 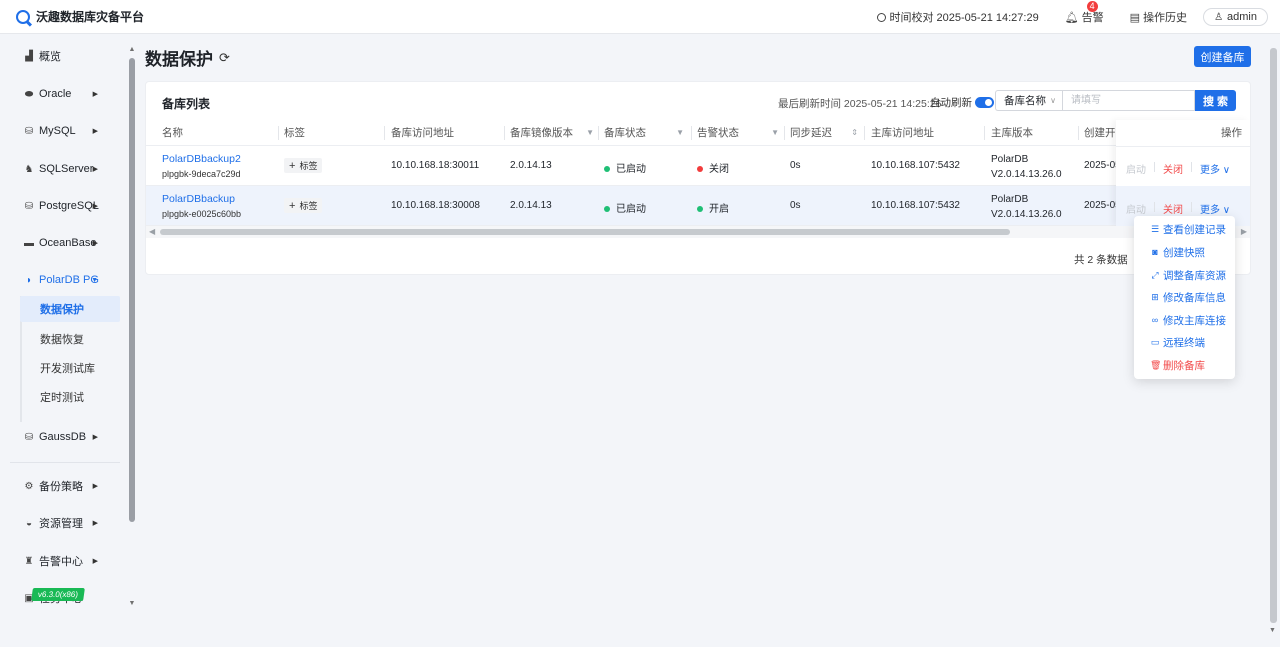 I want to click on menu-item-create-snapshot: ◙ 创建快照, so click(x=1184, y=252).